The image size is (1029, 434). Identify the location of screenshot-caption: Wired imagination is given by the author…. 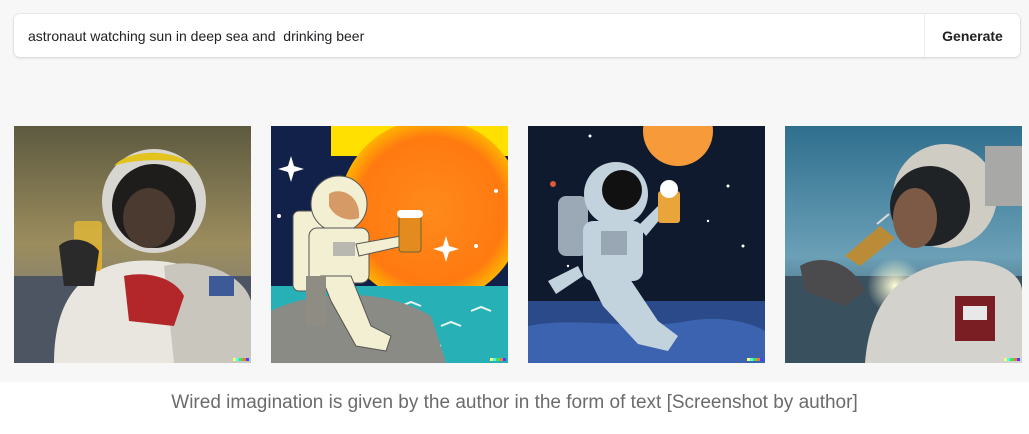
(514, 402).